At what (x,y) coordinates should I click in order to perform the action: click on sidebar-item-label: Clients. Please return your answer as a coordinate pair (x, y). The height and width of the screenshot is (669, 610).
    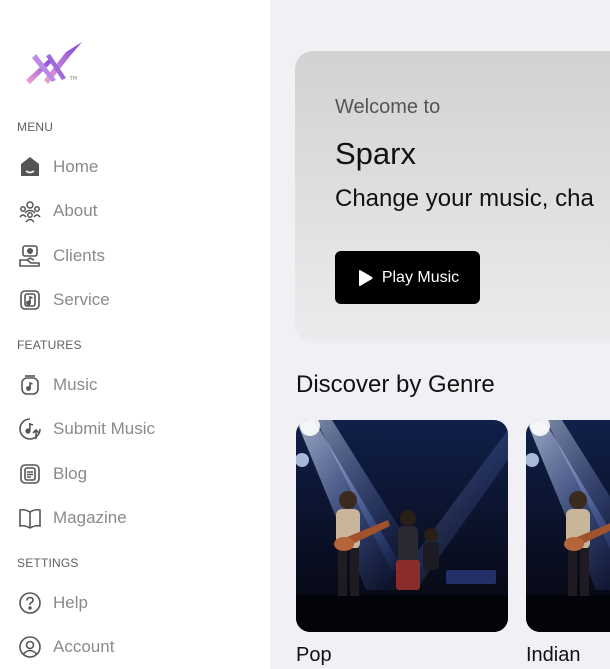
    Looking at the image, I should click on (79, 255).